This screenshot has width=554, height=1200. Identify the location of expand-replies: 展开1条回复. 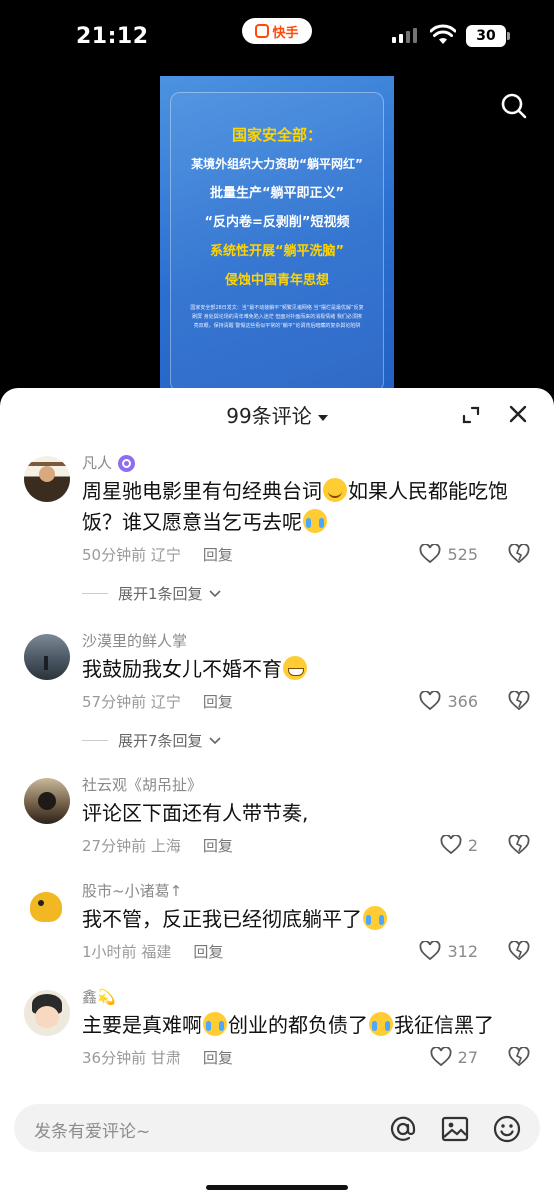
(306, 593).